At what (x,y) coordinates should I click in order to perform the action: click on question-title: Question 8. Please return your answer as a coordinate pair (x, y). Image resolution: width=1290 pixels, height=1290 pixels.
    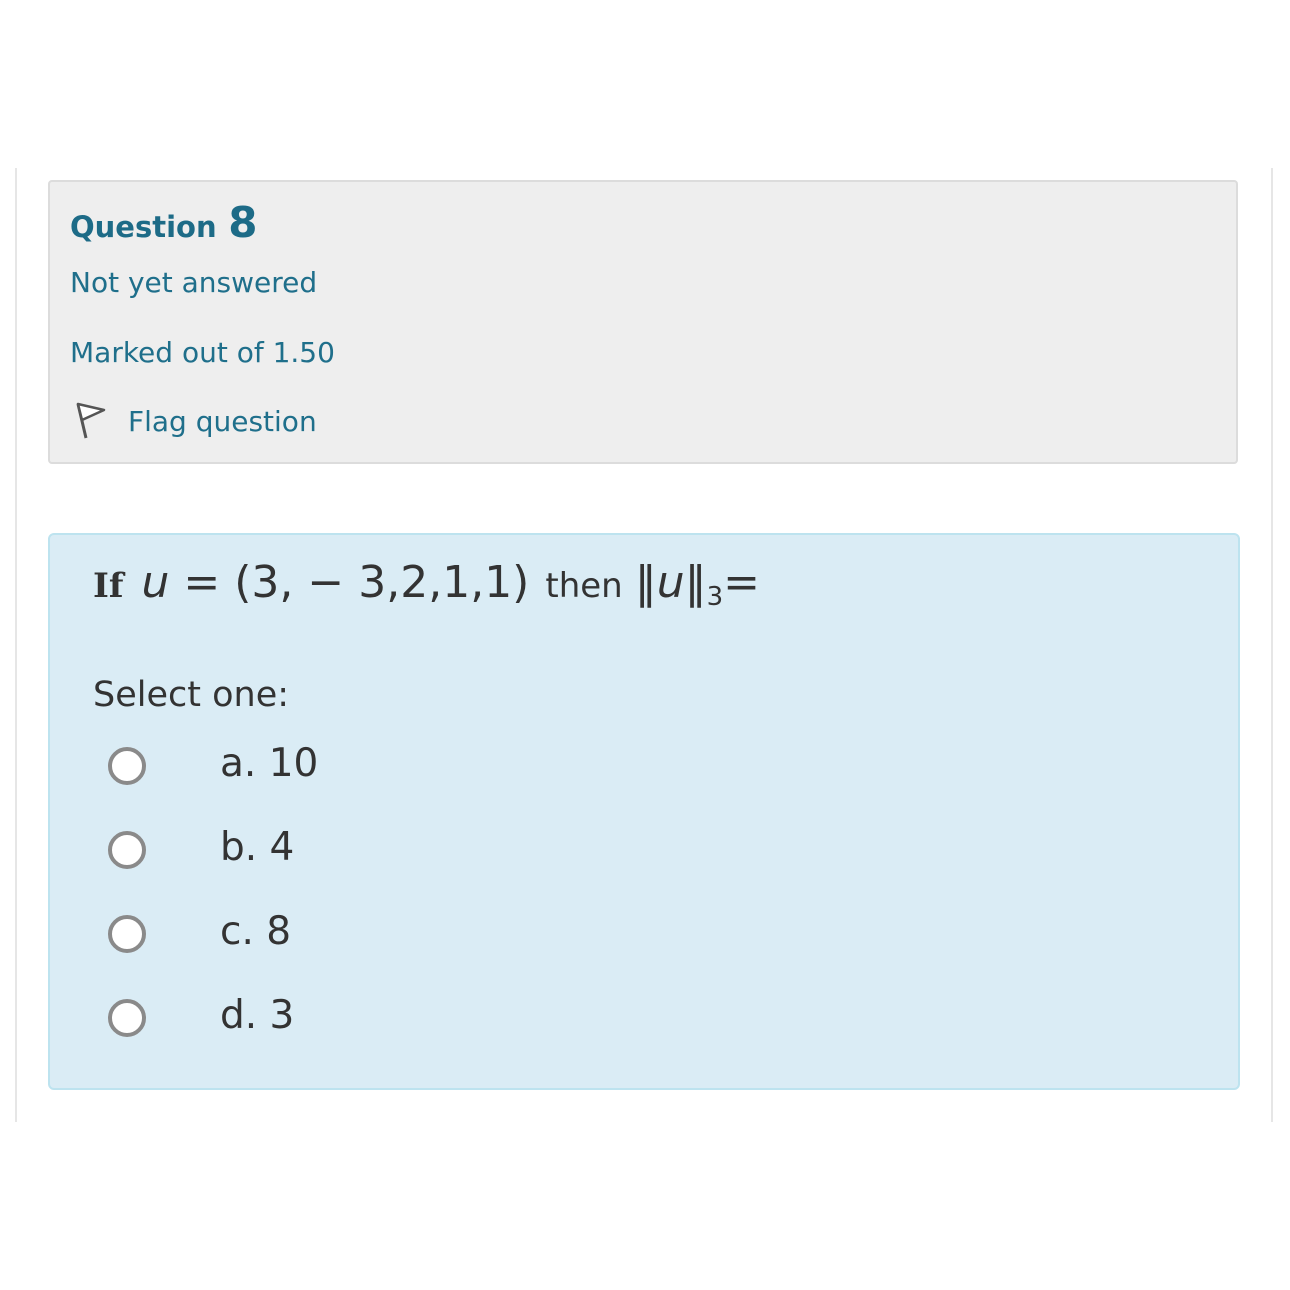
    Looking at the image, I should click on (163, 222).